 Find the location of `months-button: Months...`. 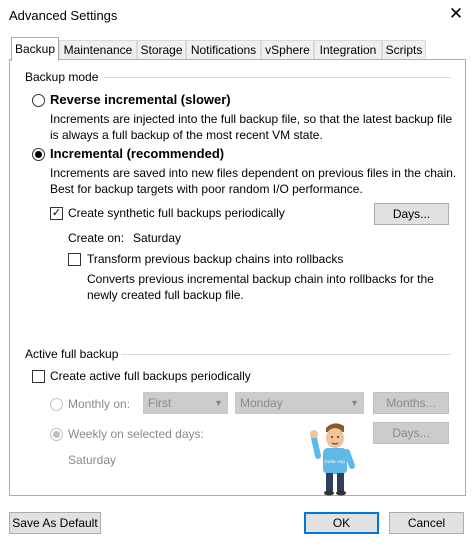

months-button: Months... is located at coordinates (411, 403).